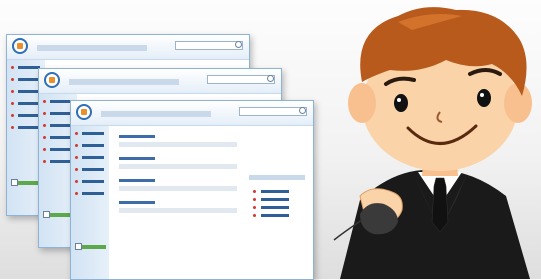  What do you see at coordinates (362, 103) in the screenshot?
I see `ear-left` at bounding box center [362, 103].